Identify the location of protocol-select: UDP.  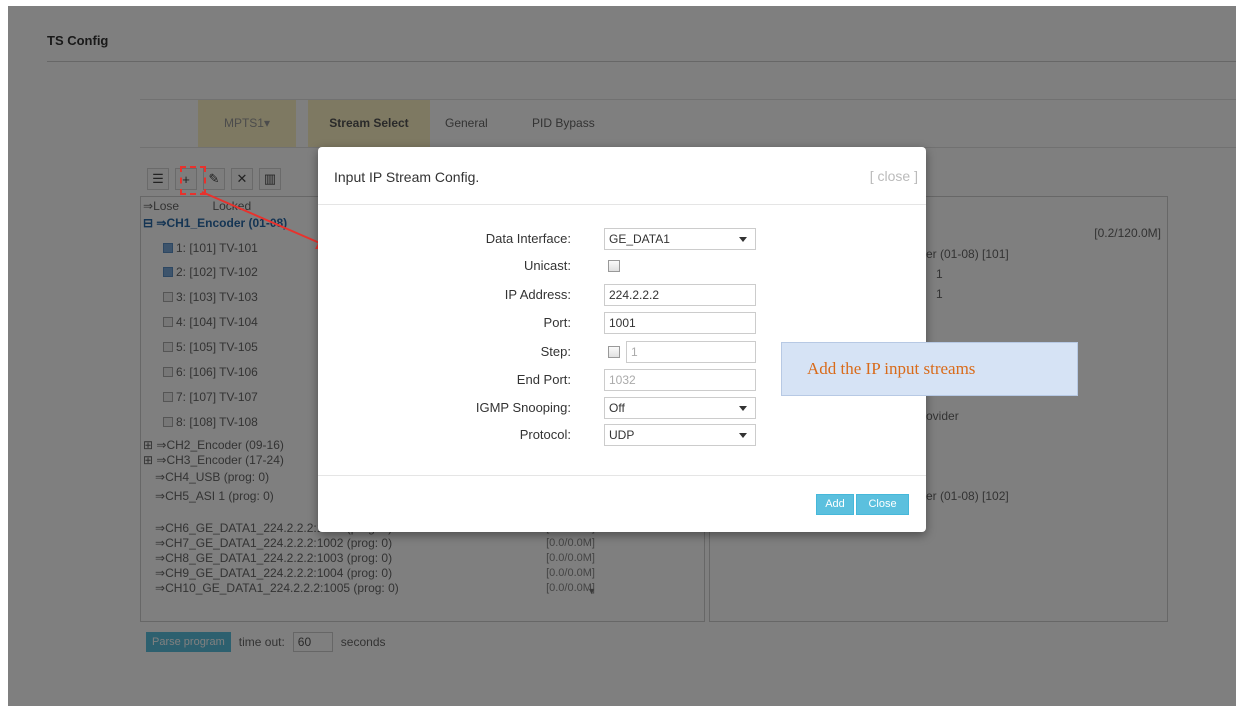
(680, 435).